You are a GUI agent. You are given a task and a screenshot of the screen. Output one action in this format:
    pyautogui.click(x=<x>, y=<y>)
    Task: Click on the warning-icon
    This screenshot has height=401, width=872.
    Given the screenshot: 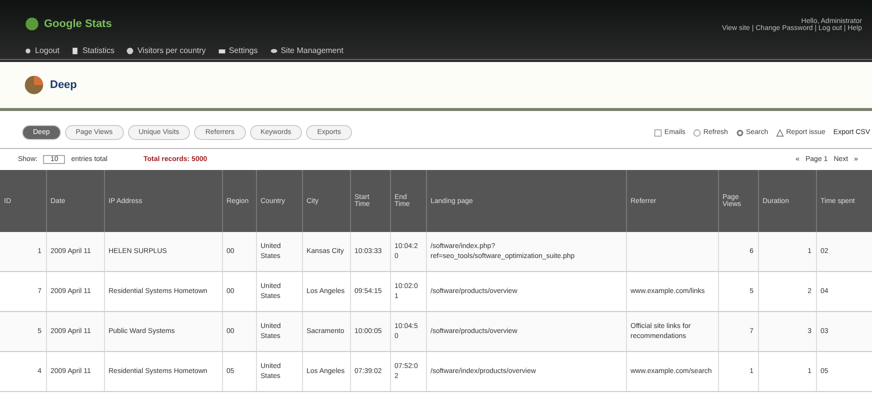 What is the action you would take?
    pyautogui.click(x=780, y=132)
    